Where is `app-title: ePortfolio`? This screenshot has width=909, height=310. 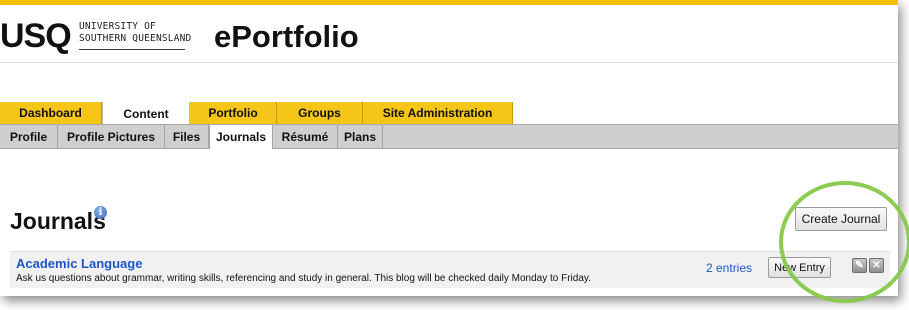
app-title: ePortfolio is located at coordinates (286, 36).